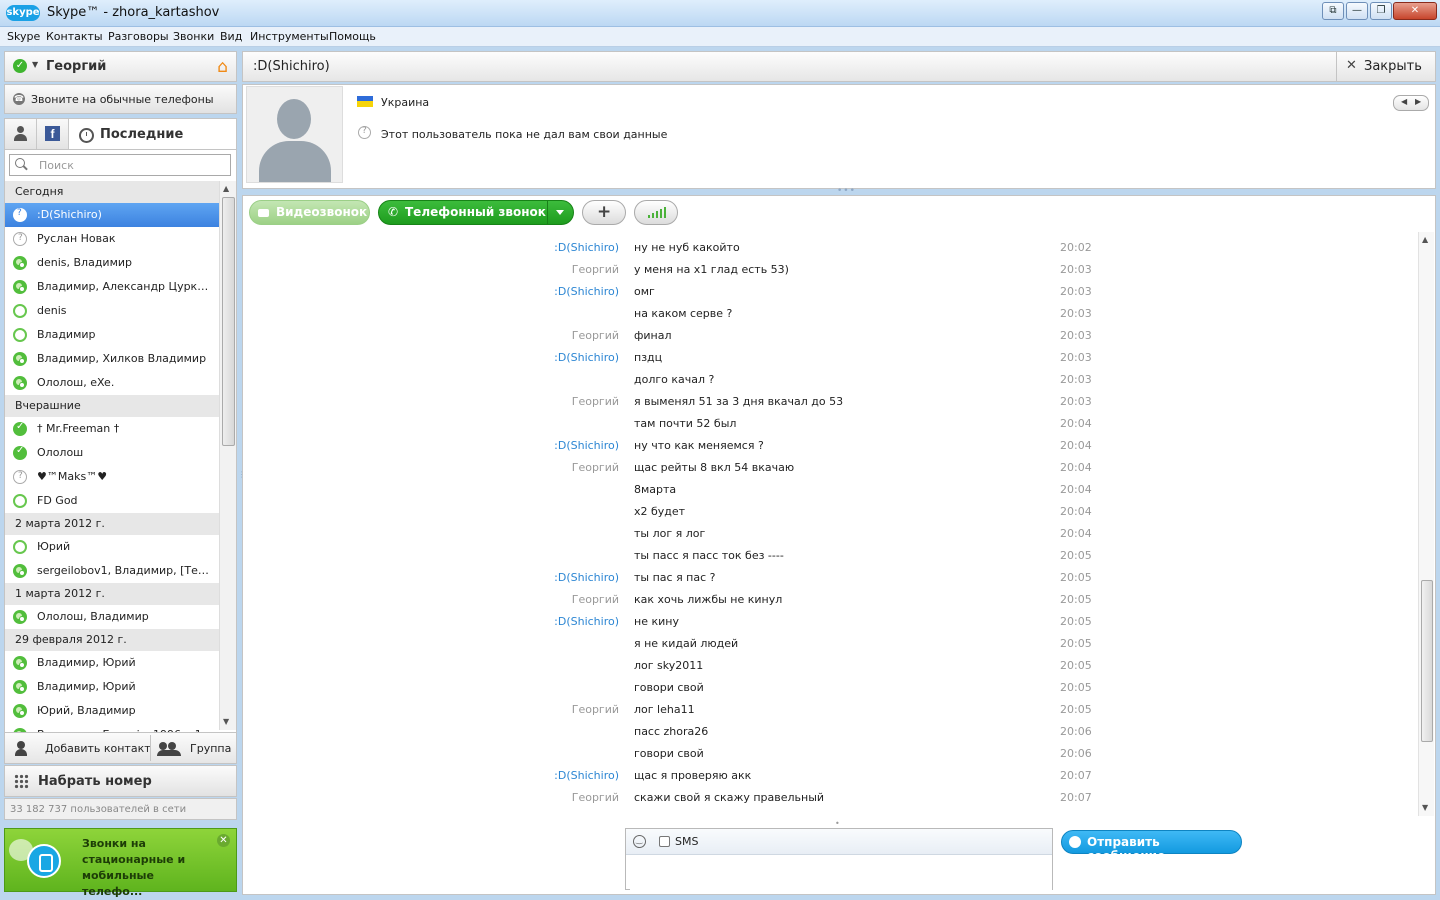  What do you see at coordinates (289, 36) in the screenshot?
I see `menu-tools: Инструменты` at bounding box center [289, 36].